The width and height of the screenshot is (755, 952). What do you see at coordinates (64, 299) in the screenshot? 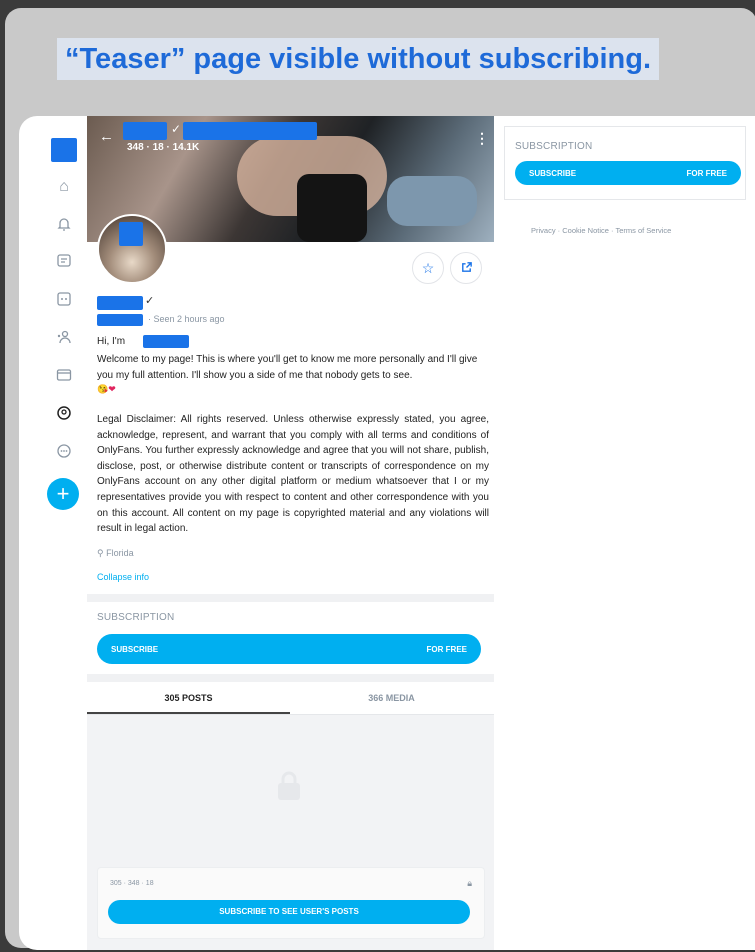
I see `collections-icon` at bounding box center [64, 299].